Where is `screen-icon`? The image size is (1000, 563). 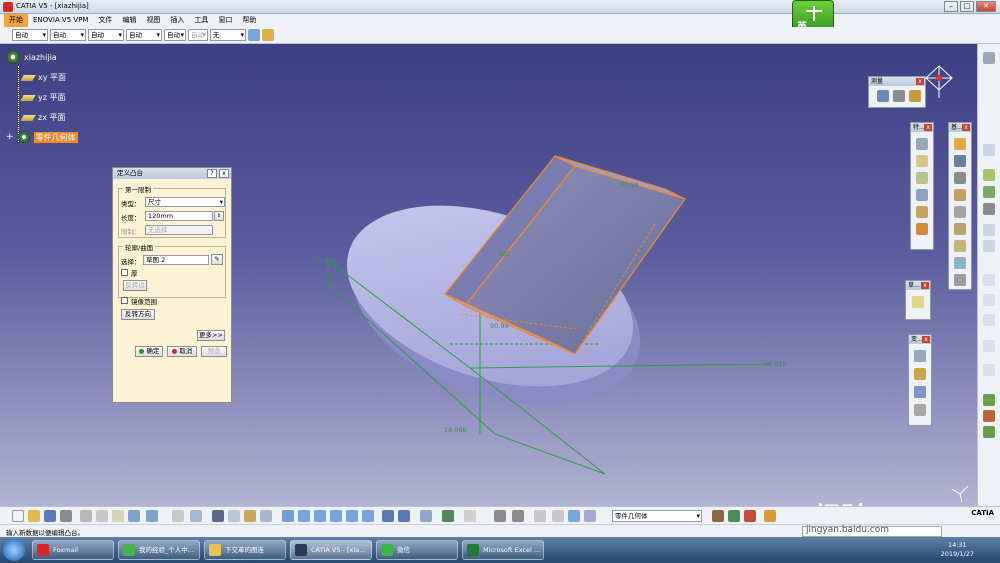 screen-icon is located at coordinates (266, 516).